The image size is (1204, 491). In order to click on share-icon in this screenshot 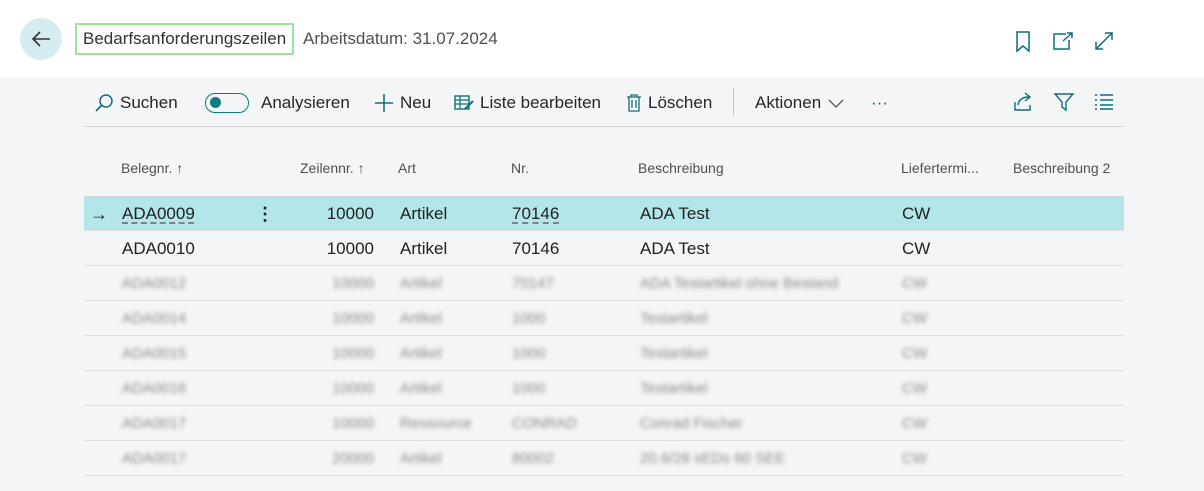, I will do `click(1023, 104)`.